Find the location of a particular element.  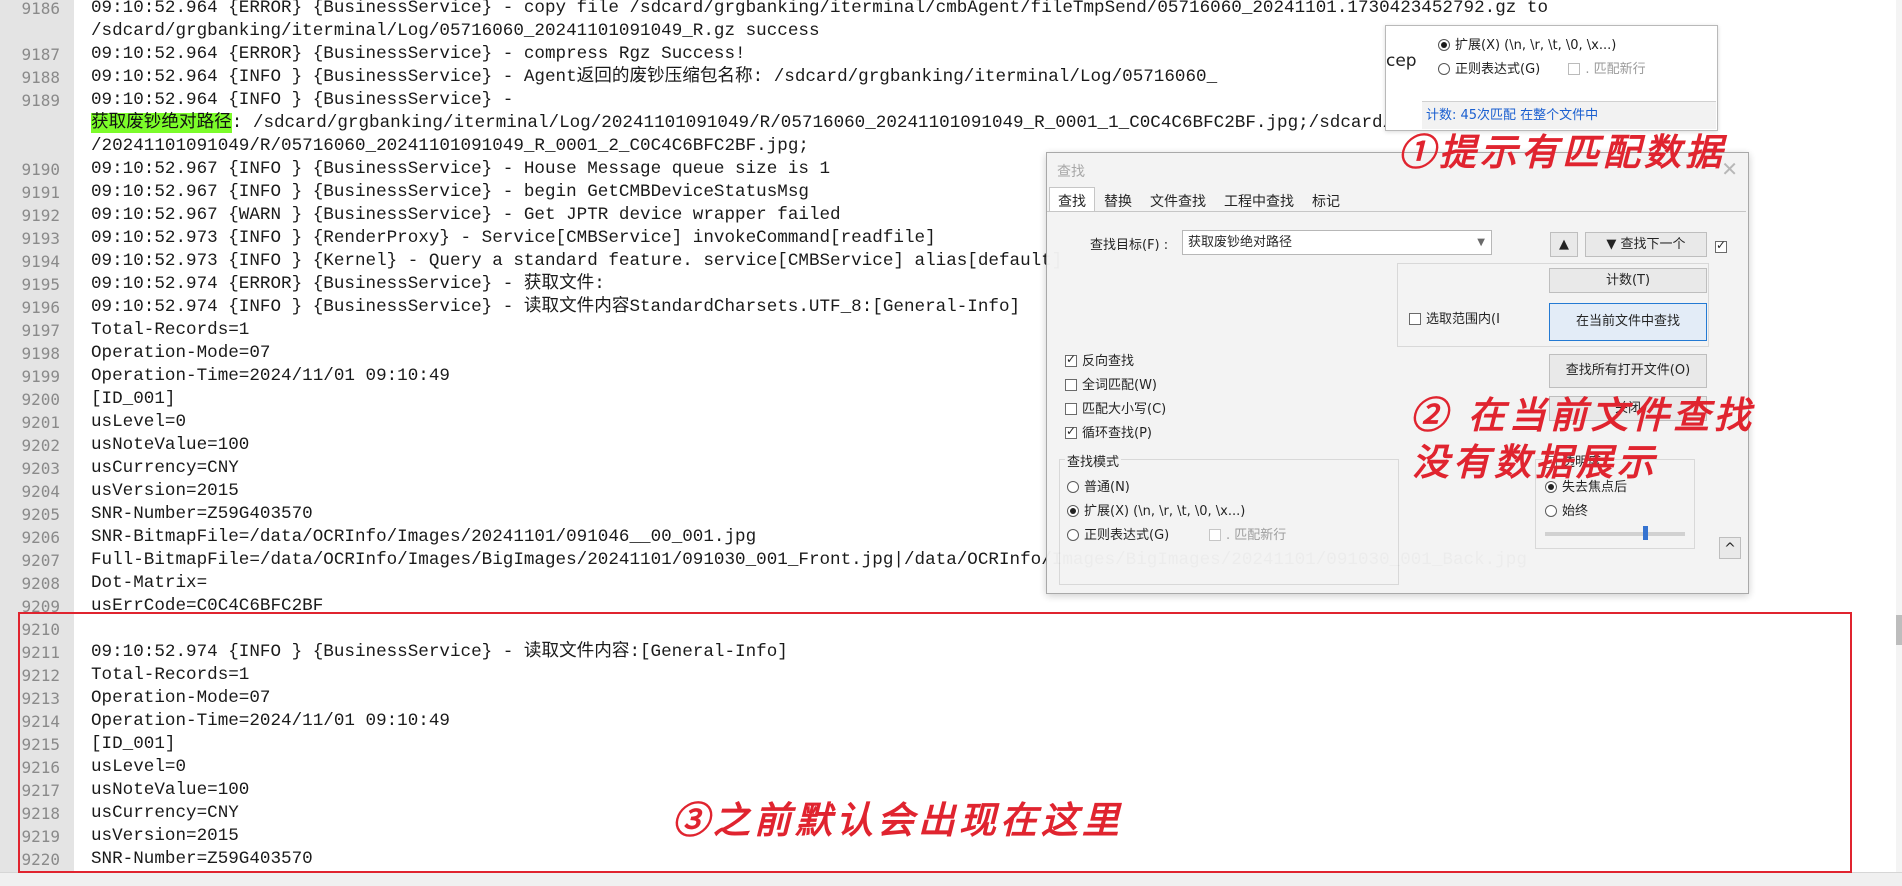

annotation-1: ①提示有匹配数据 is located at coordinates (1562, 152).